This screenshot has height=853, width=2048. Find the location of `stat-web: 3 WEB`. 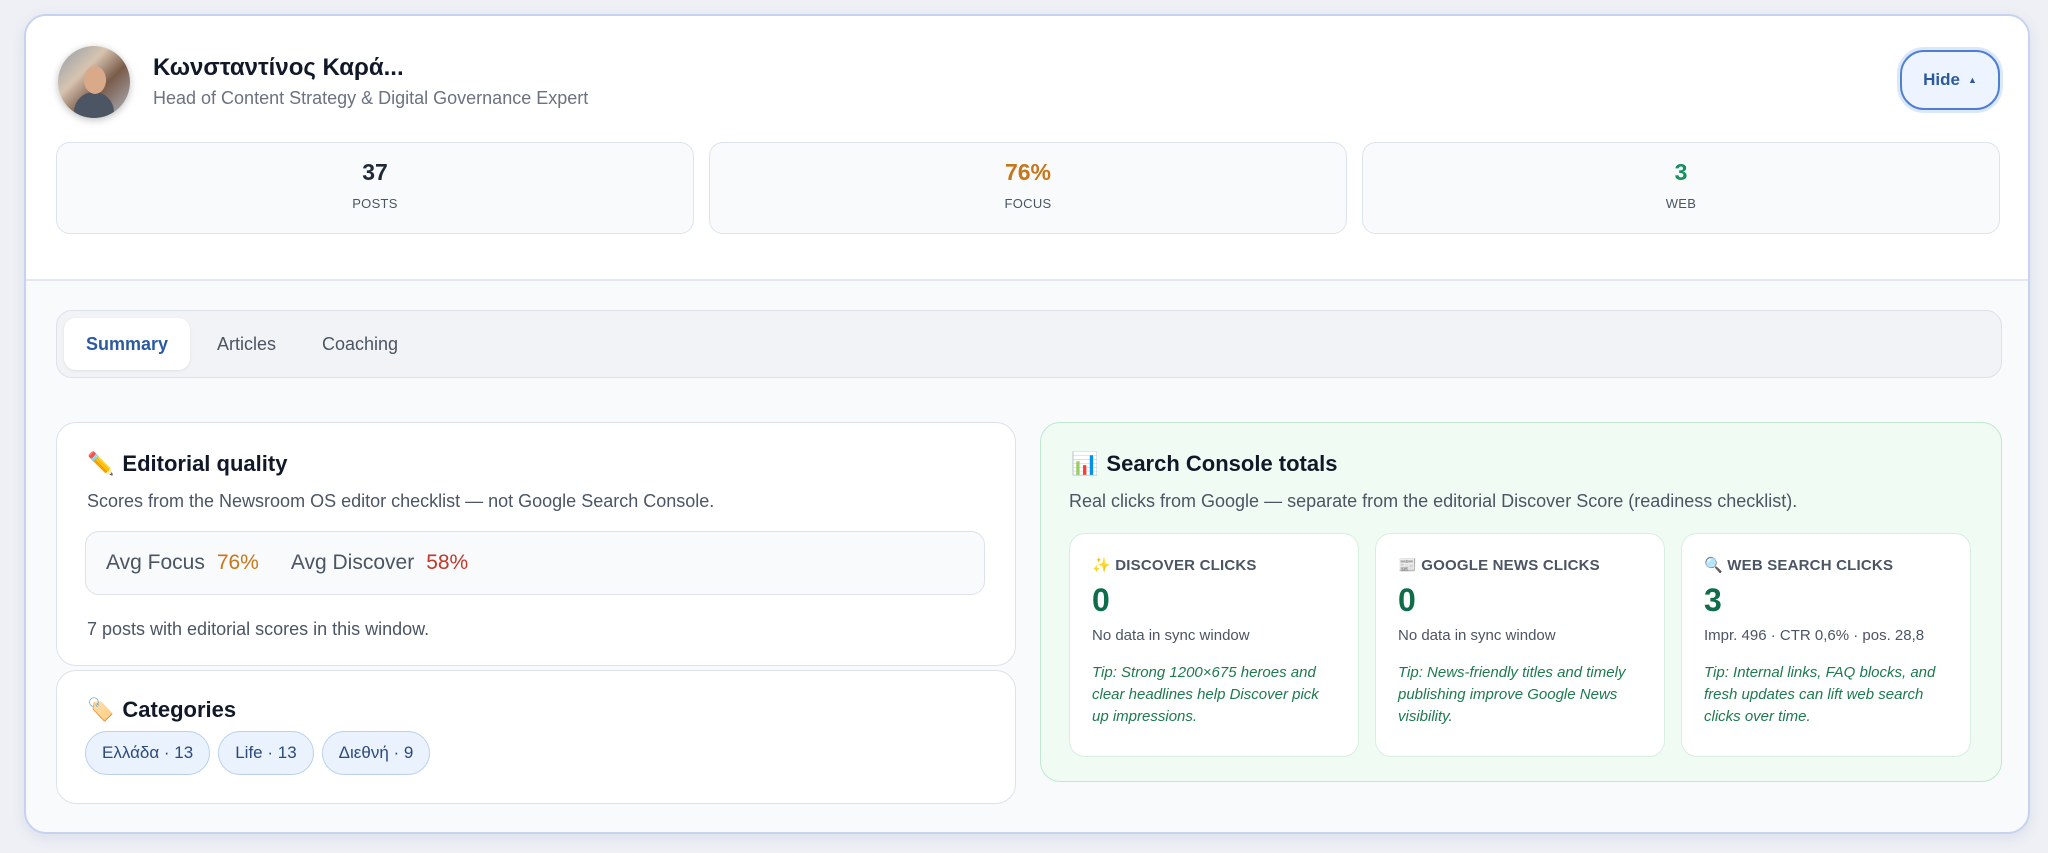

stat-web: 3 WEB is located at coordinates (1681, 188).